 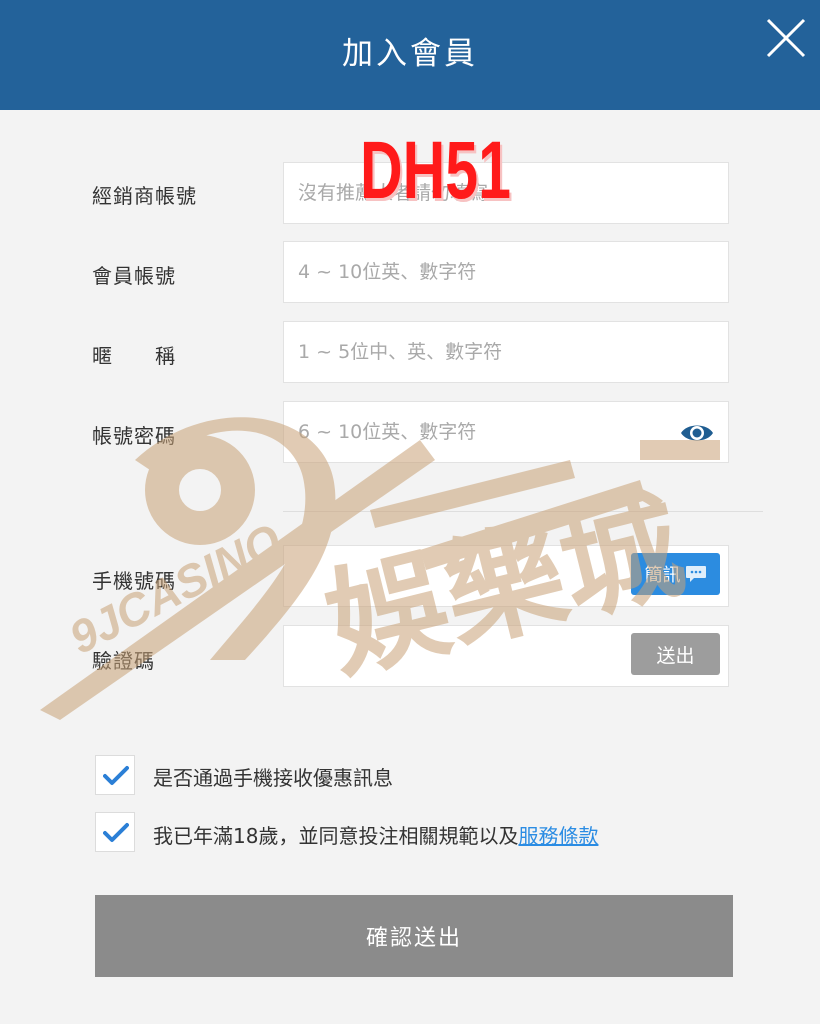 I want to click on send-code-button: 送出, so click(x=675, y=654).